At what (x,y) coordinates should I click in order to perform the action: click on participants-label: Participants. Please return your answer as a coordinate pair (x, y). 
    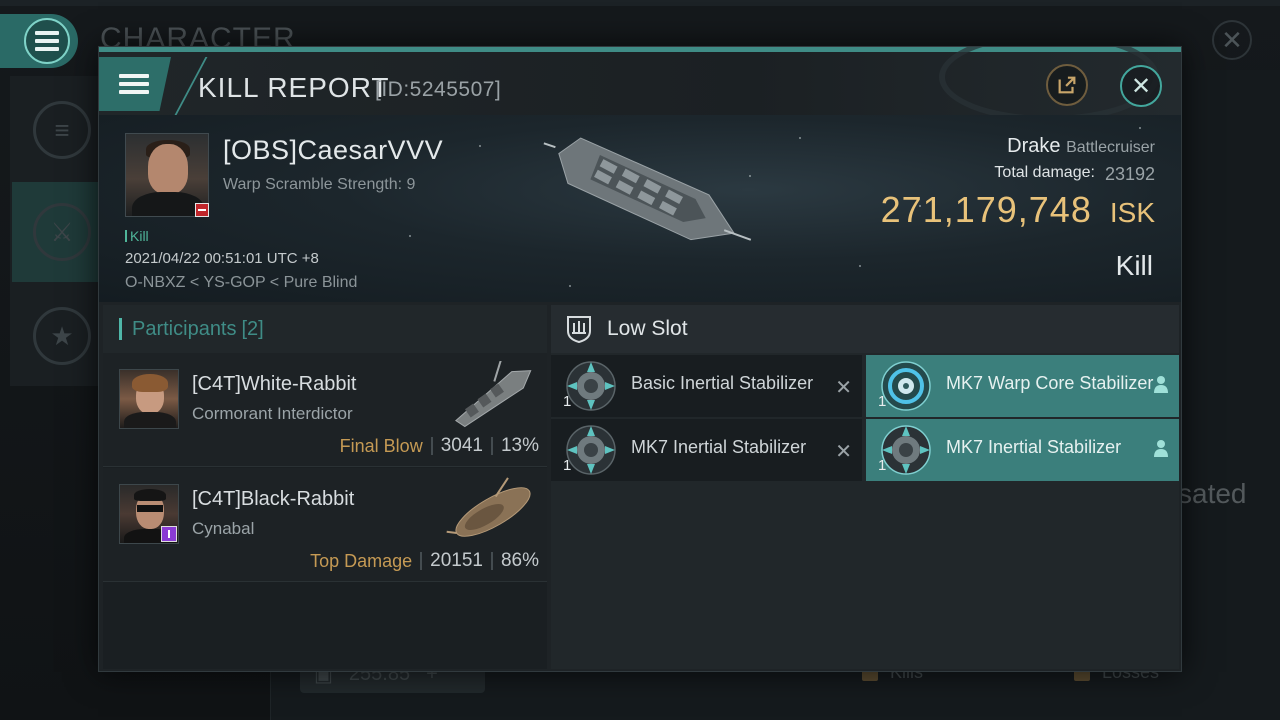
    Looking at the image, I should click on (184, 328).